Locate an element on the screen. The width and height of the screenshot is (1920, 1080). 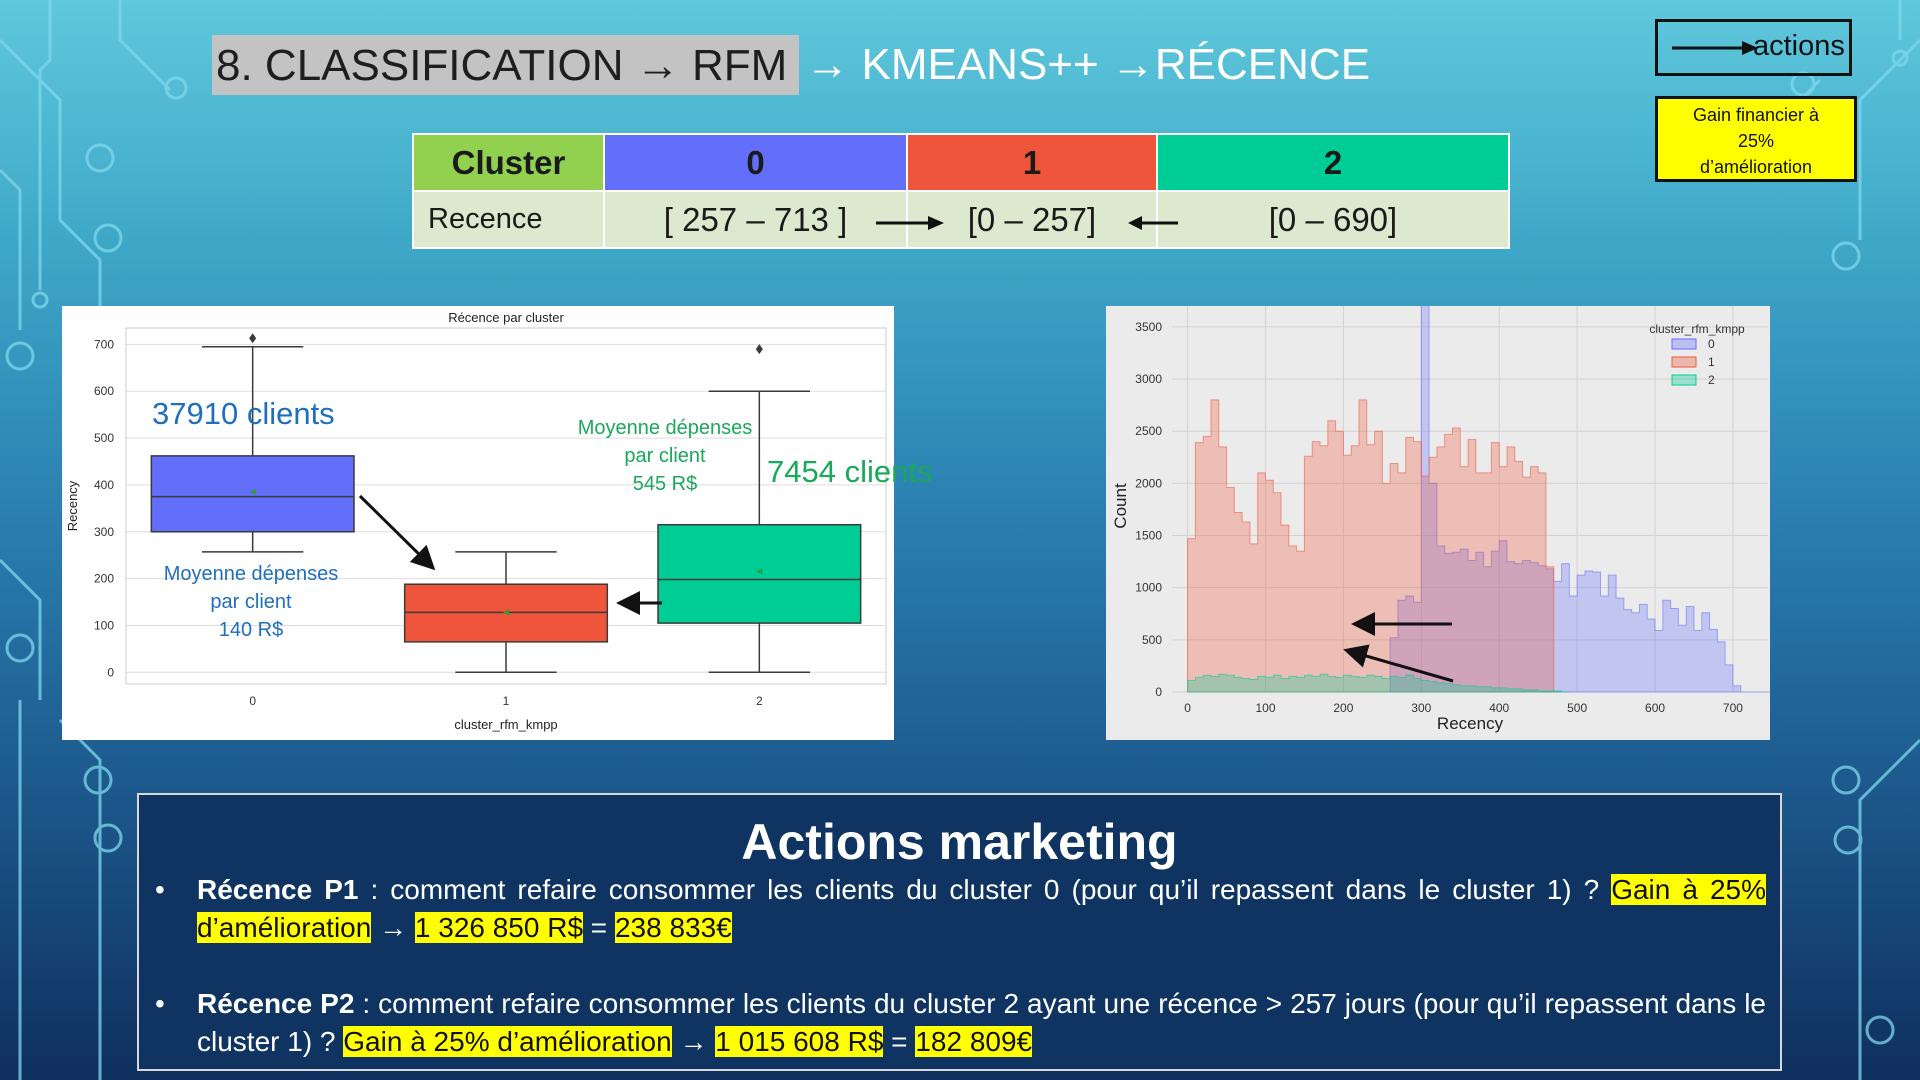
title-highlighted: 8. CLASSIFICATION → RFM is located at coordinates (506, 65).